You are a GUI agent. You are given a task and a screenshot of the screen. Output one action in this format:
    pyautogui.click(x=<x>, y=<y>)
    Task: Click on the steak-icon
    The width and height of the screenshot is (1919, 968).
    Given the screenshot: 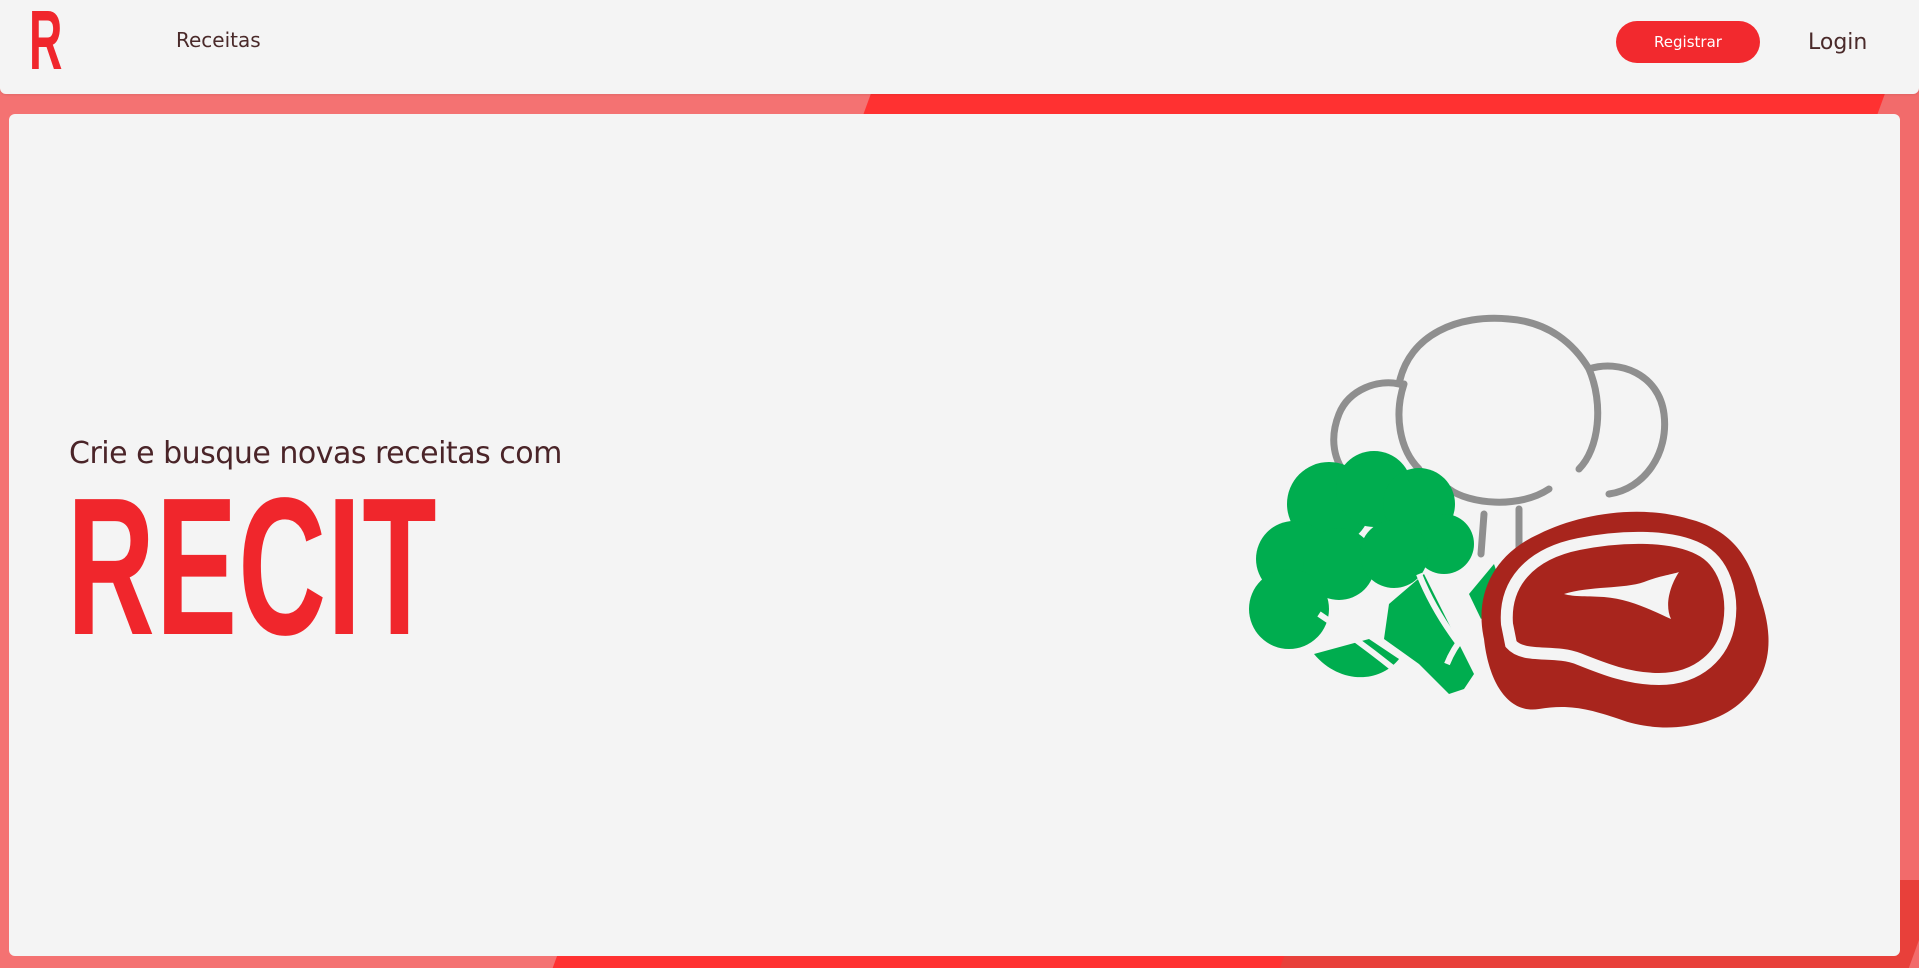 What is the action you would take?
    pyautogui.click(x=1625, y=619)
    